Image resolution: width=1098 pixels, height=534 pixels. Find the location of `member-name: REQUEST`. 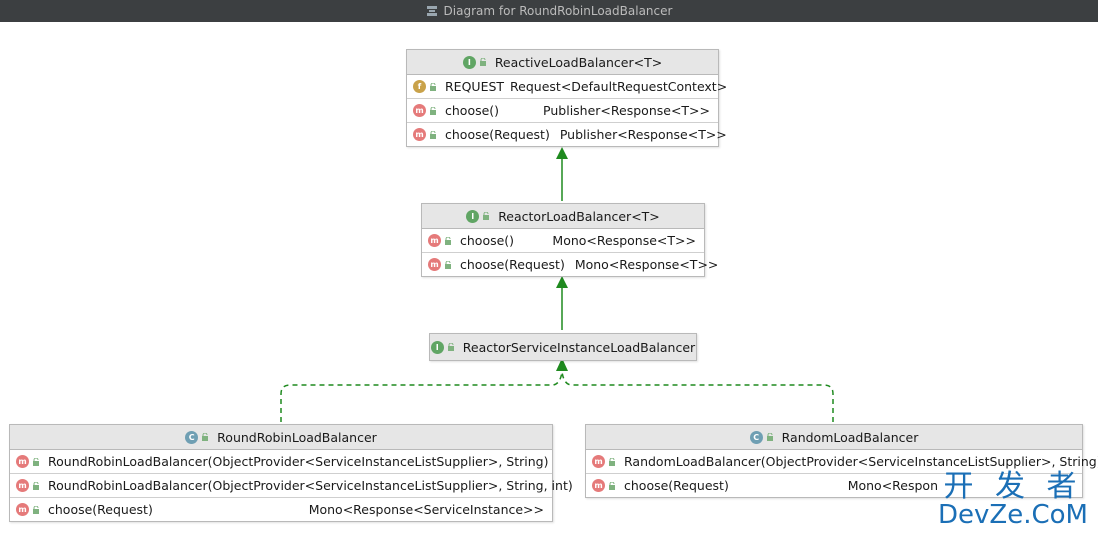

member-name: REQUEST is located at coordinates (475, 86).